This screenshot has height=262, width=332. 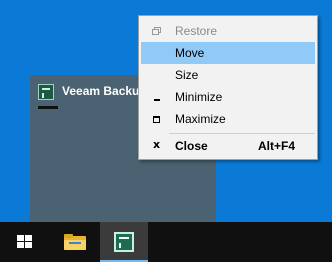 I want to click on menu-separator, so click(x=242, y=133).